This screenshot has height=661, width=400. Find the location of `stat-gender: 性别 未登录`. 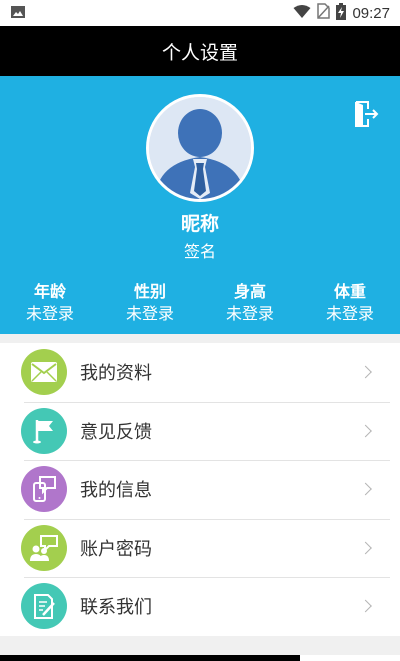

stat-gender: 性别 未登录 is located at coordinates (150, 304).